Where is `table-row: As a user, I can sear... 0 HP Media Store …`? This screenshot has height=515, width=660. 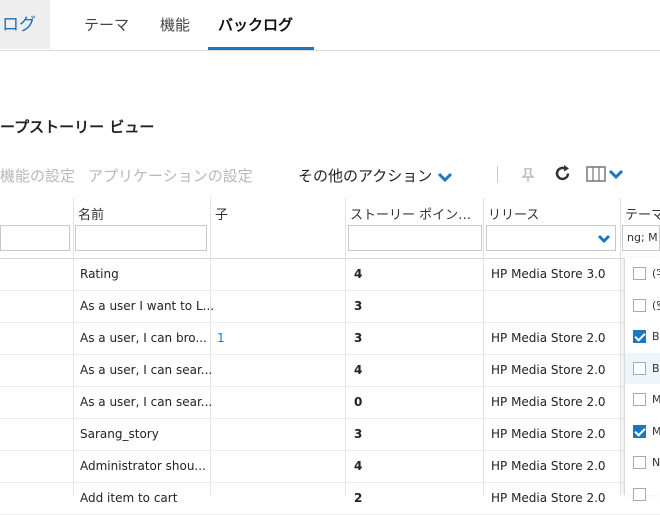 table-row: As a user, I can sear... 0 HP Media Store … is located at coordinates (330, 402).